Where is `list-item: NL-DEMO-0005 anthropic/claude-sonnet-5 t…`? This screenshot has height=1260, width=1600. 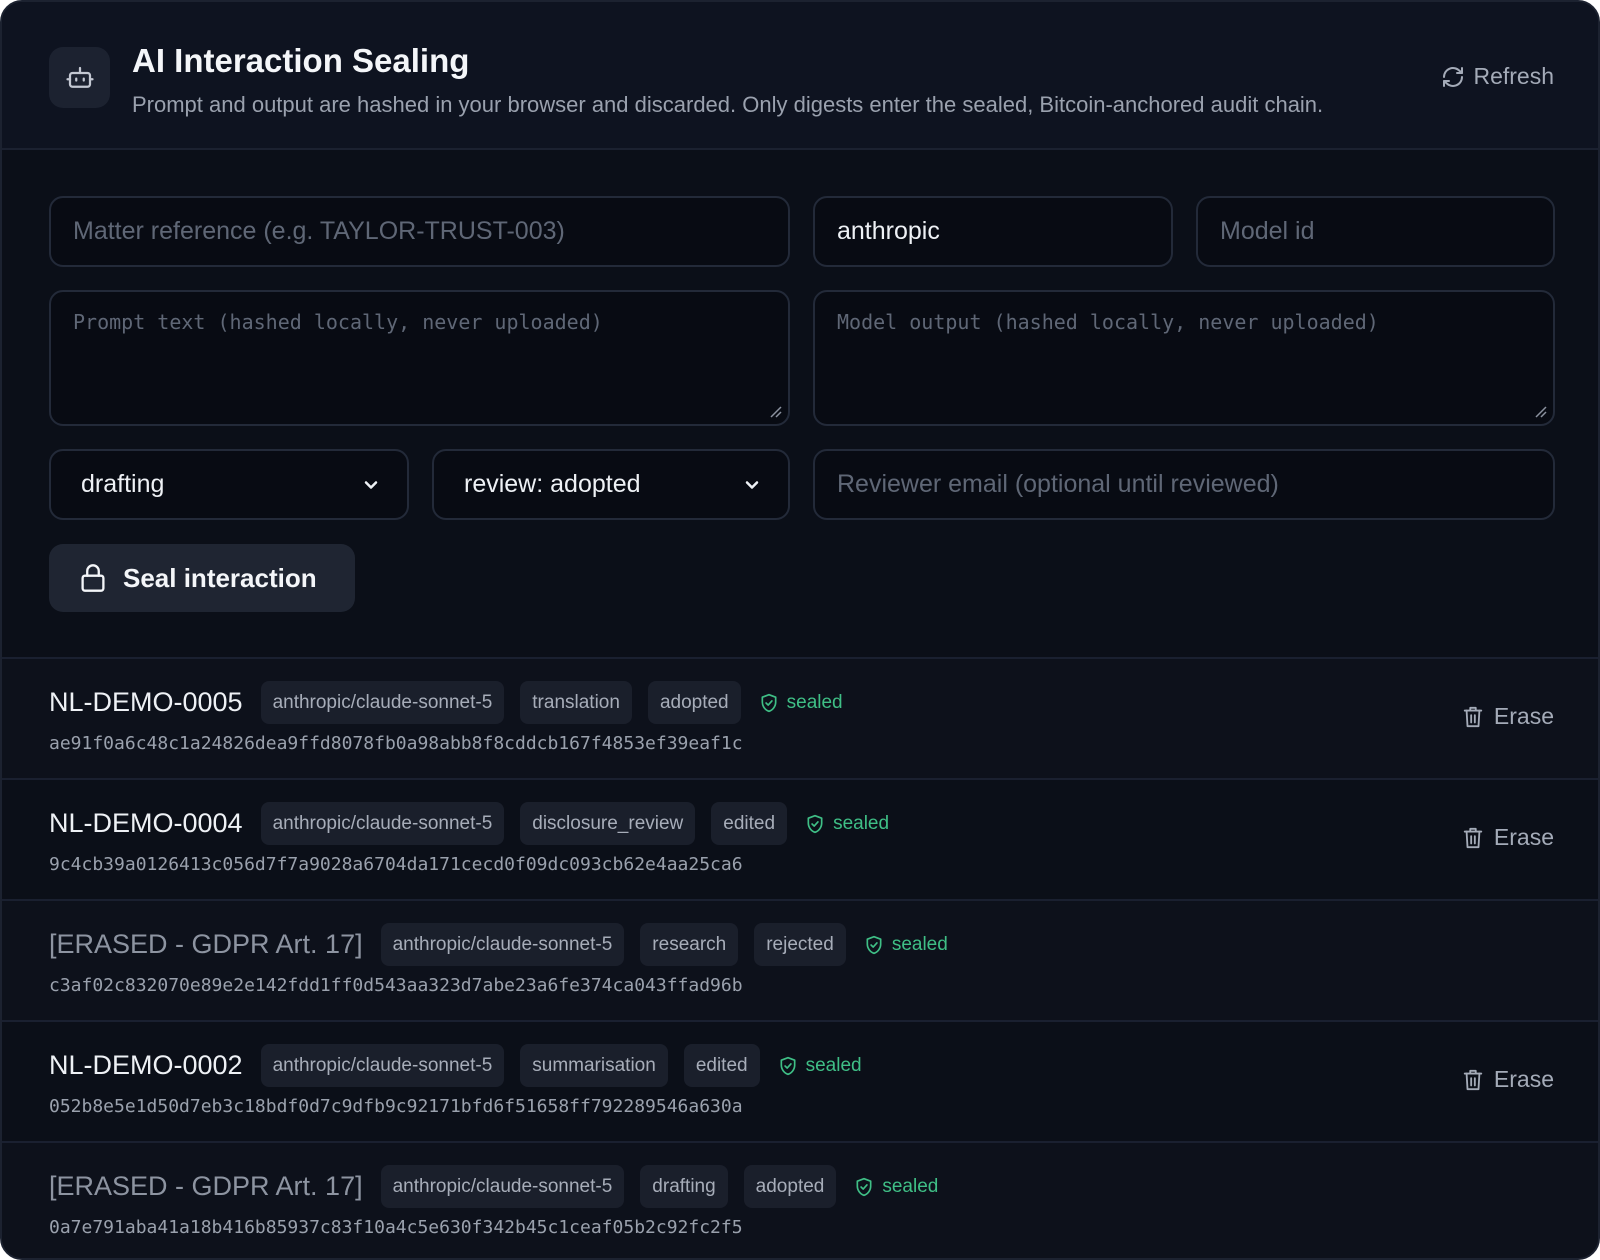 list-item: NL-DEMO-0005 anthropic/claude-sonnet-5 t… is located at coordinates (800, 717).